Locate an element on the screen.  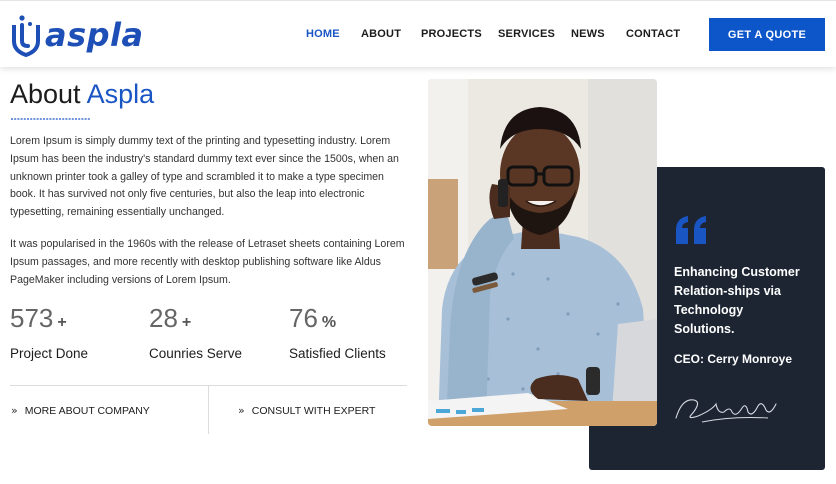
more-about-company-link: » MORE ABOUT COMPANY is located at coordinates (80, 410).